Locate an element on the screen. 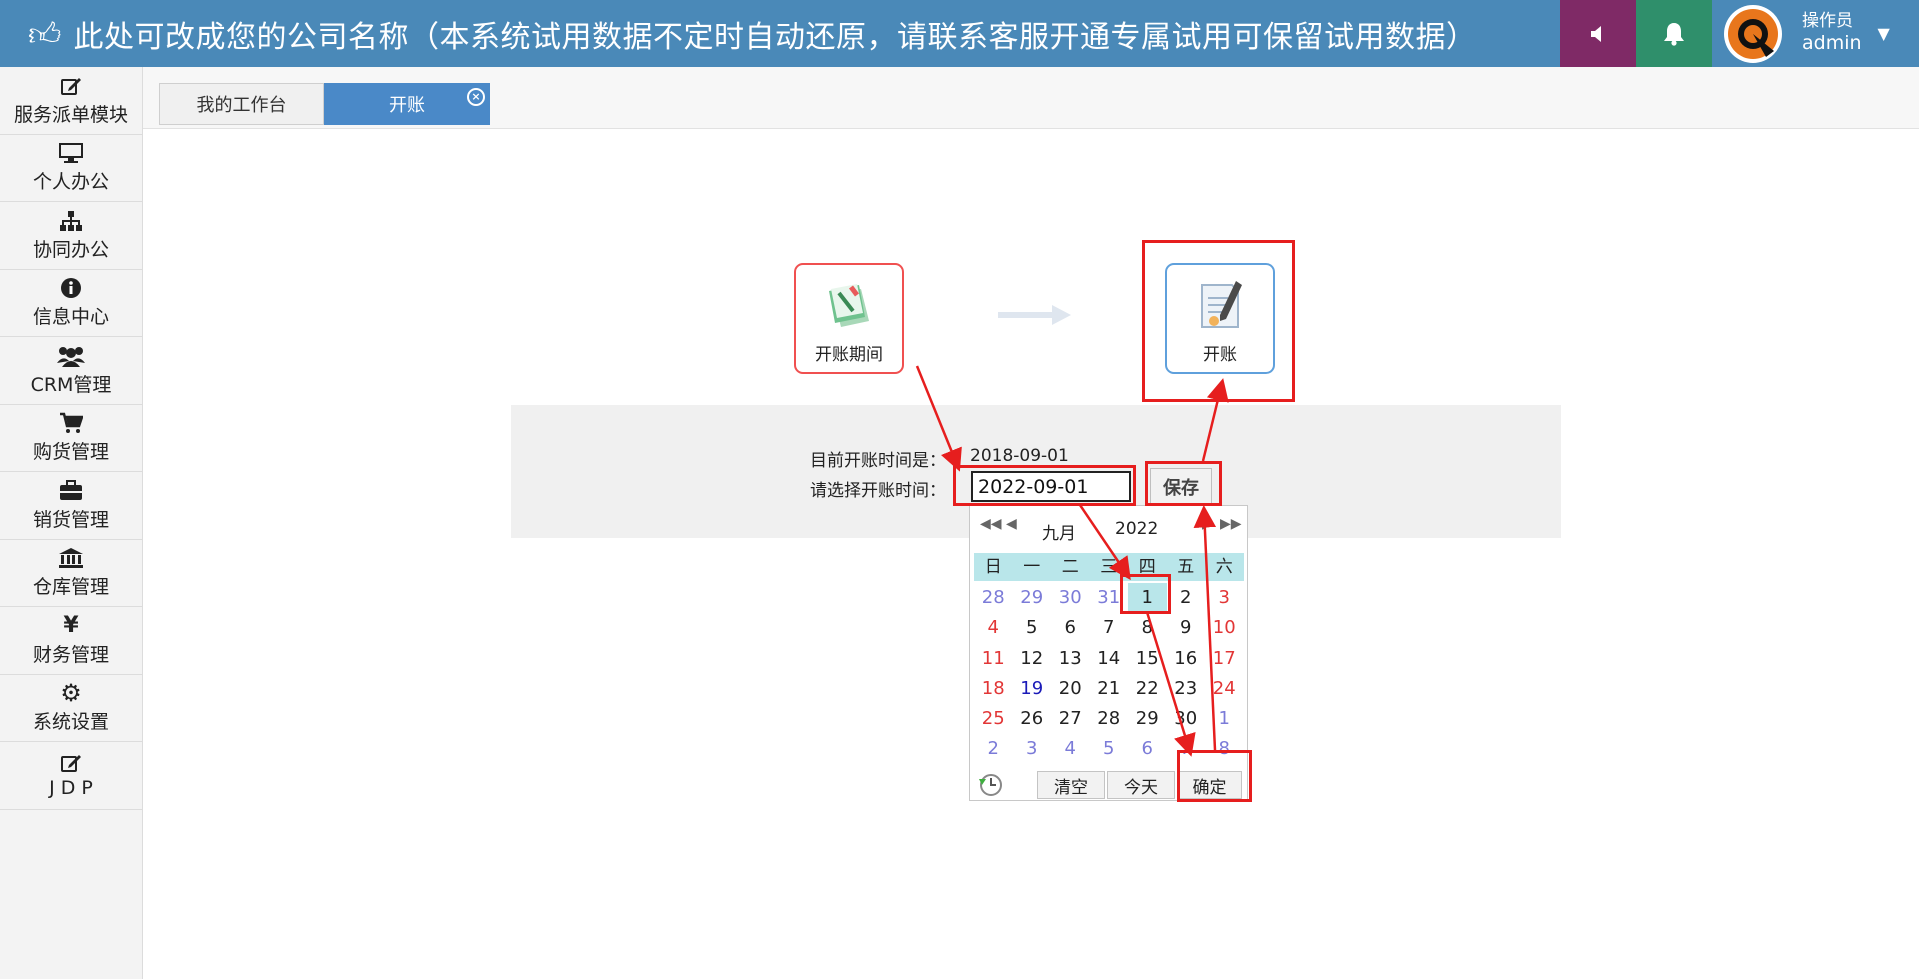 This screenshot has height=979, width=1919. sidebar-item-label: 信息中心 is located at coordinates (70, 317).